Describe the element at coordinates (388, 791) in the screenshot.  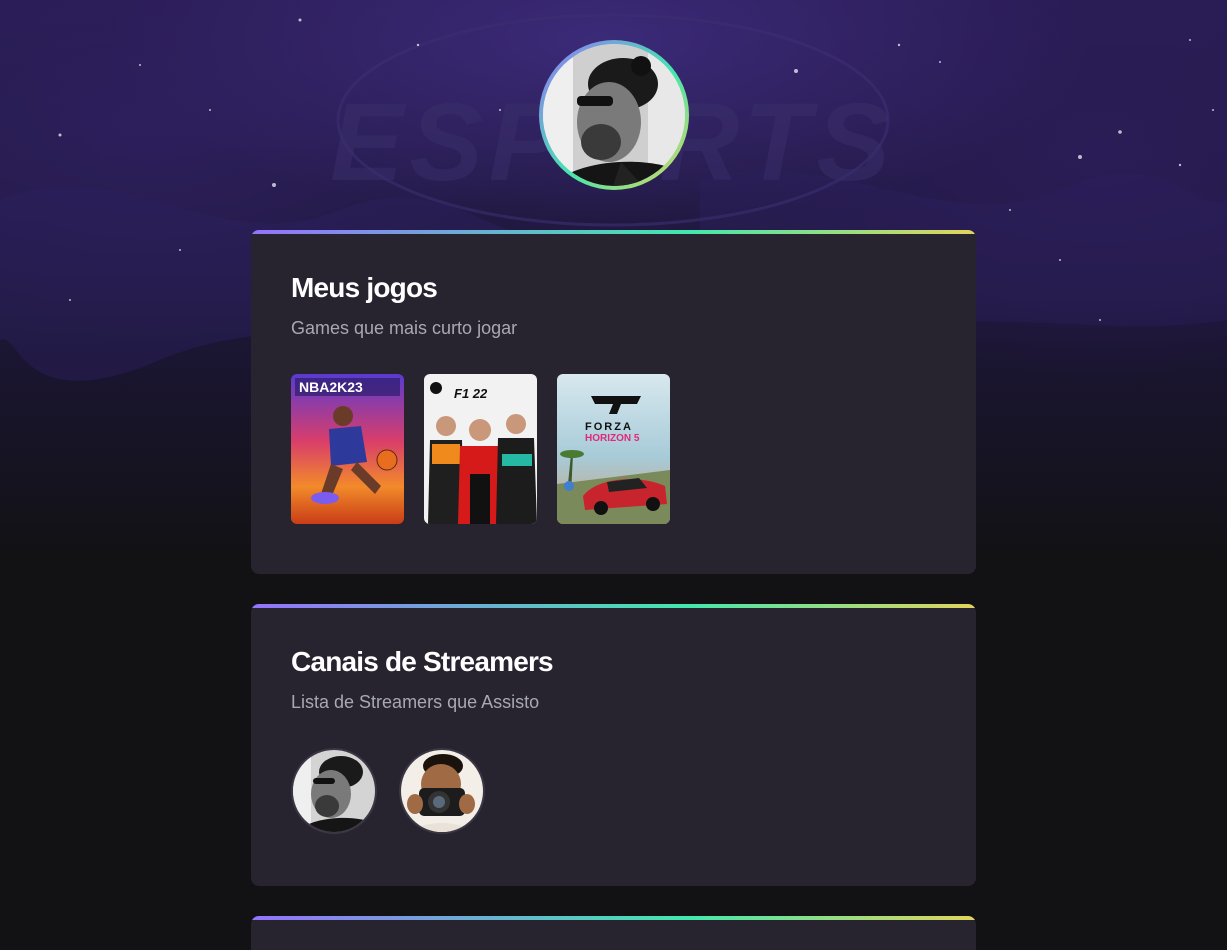
I see `streamers-list` at that location.